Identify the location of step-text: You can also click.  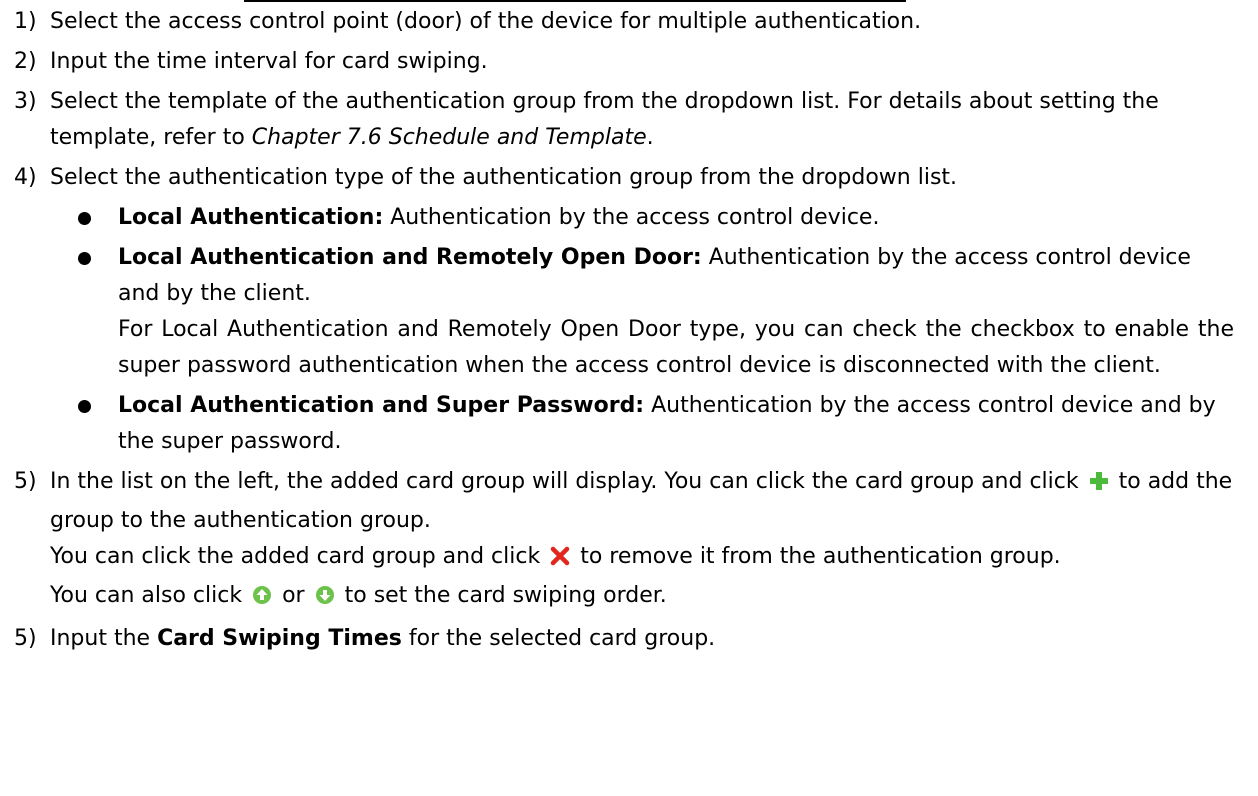
(146, 595).